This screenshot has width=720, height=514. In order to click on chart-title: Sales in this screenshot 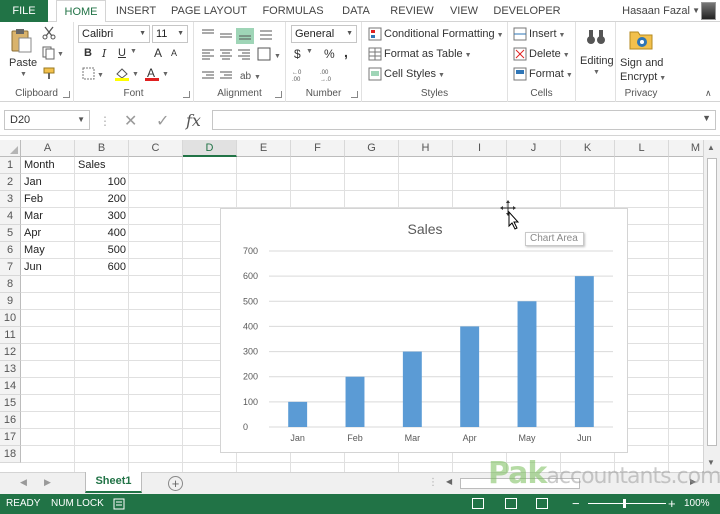, I will do `click(424, 229)`.